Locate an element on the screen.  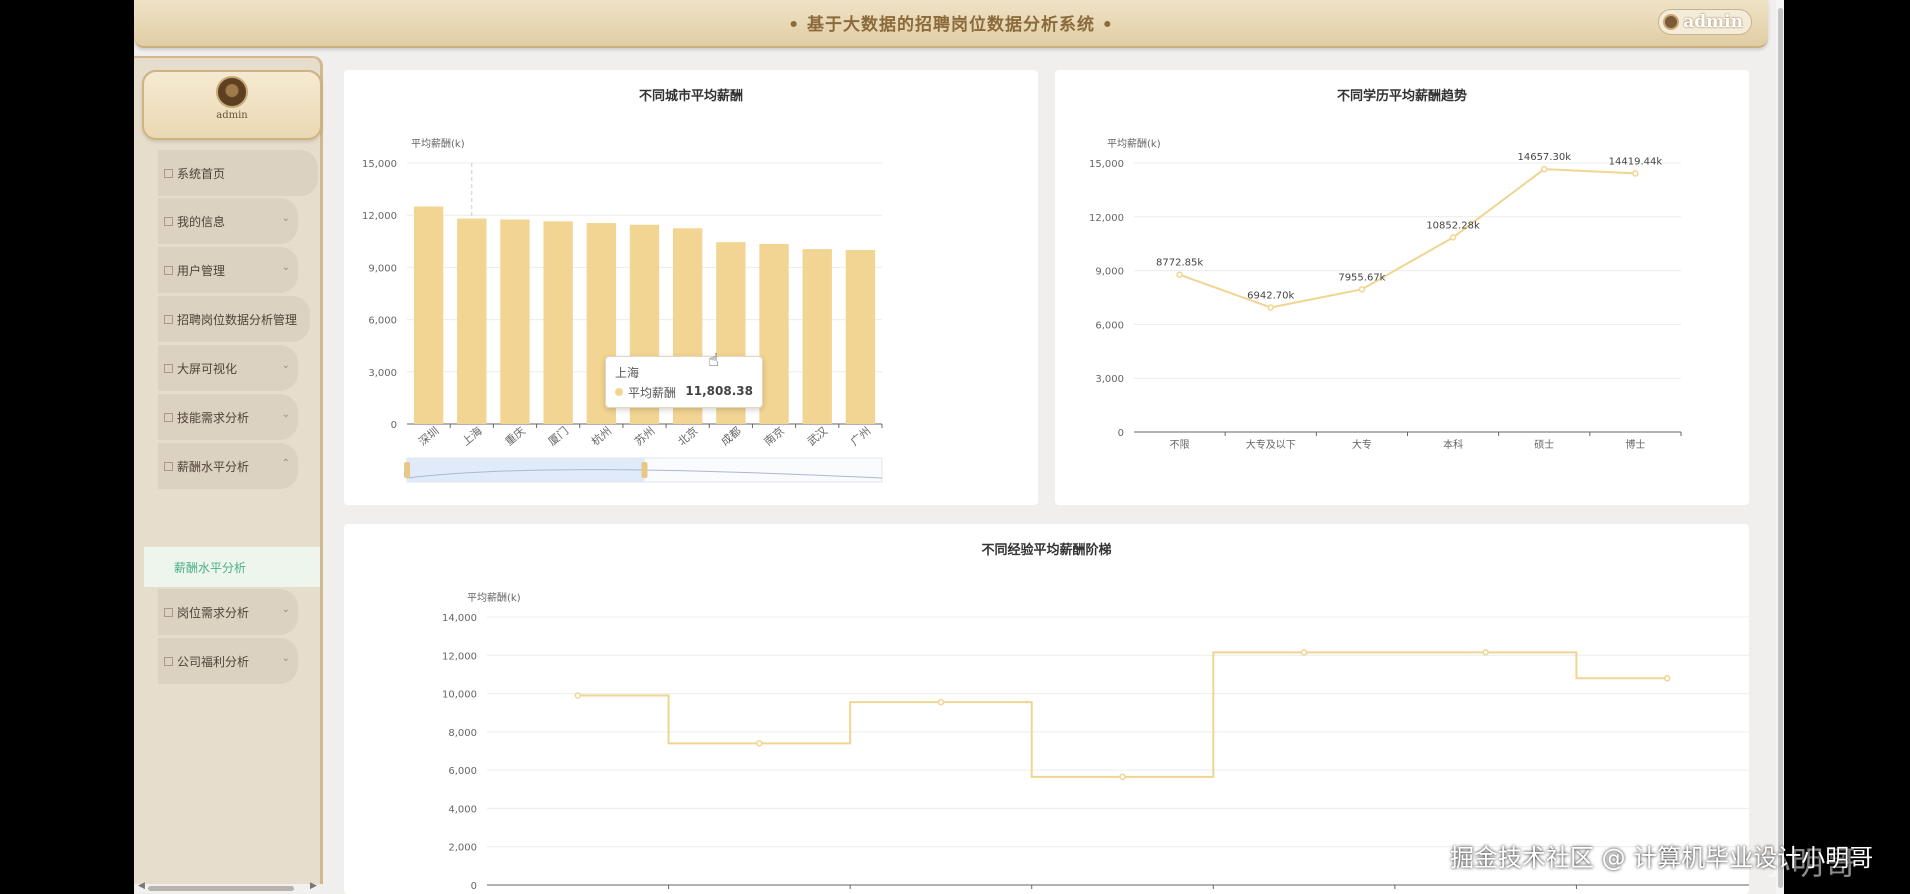
vertical-scrollbar is located at coordinates (1780, 447).